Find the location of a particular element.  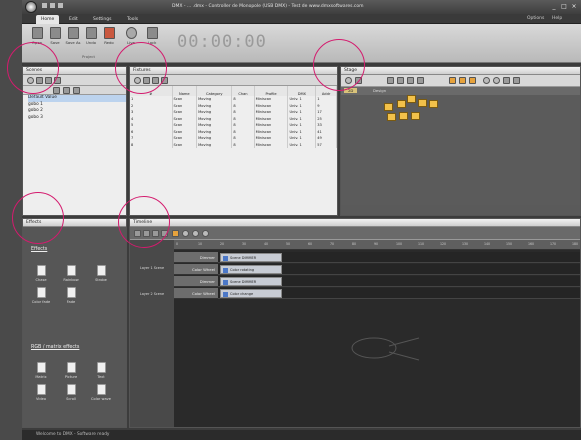

tl-stop-icon is located at coordinates (195, 233).